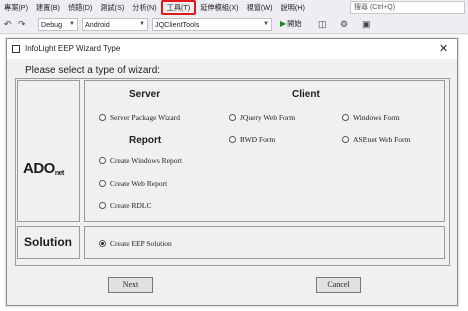  Describe the element at coordinates (260, 7) in the screenshot. I see `menu-window: 視窗(W)` at that location.